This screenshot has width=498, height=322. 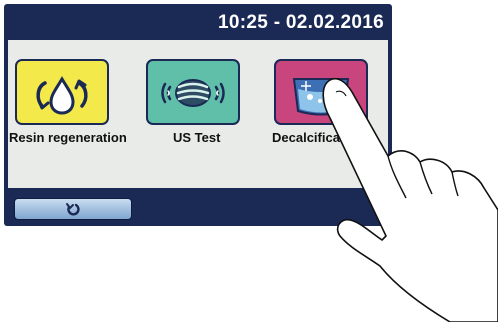 What do you see at coordinates (68, 137) in the screenshot?
I see `resin-regeneration-label: Resin regeneration` at bounding box center [68, 137].